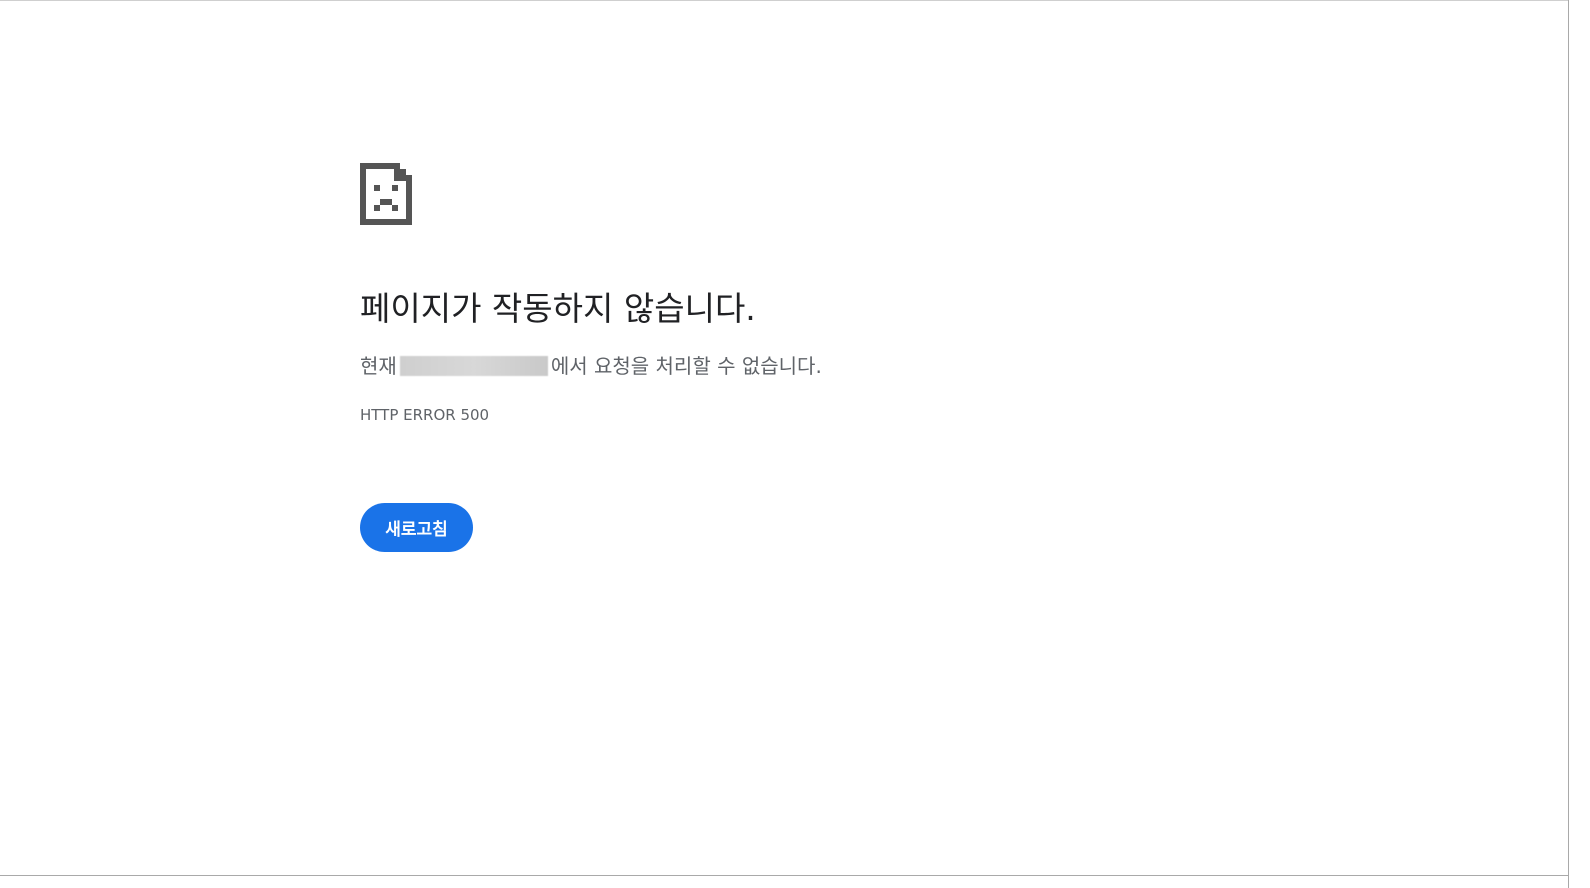 This screenshot has height=888, width=1590. What do you see at coordinates (473, 366) in the screenshot?
I see `redacted-hostname` at bounding box center [473, 366].